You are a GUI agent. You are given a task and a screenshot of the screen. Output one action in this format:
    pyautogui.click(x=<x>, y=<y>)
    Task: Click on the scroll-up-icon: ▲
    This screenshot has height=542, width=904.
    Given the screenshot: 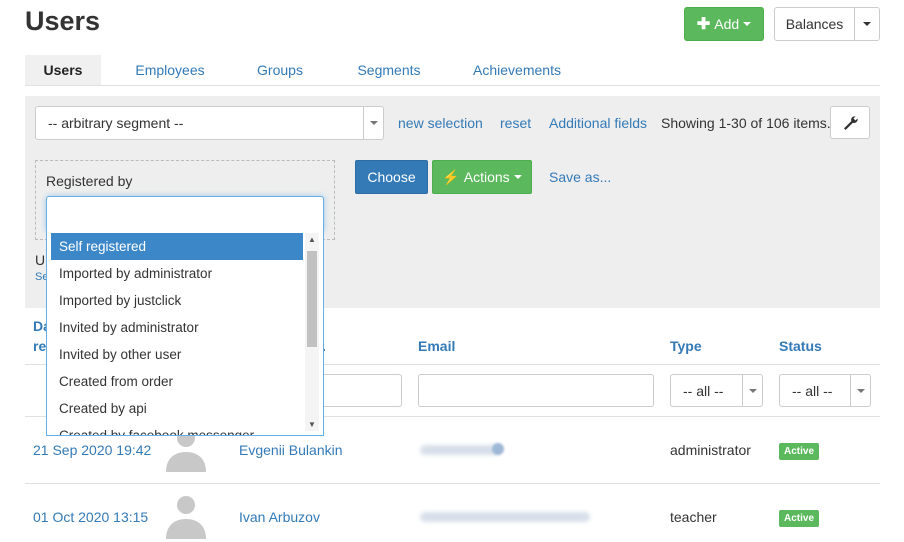 What is the action you would take?
    pyautogui.click(x=312, y=239)
    